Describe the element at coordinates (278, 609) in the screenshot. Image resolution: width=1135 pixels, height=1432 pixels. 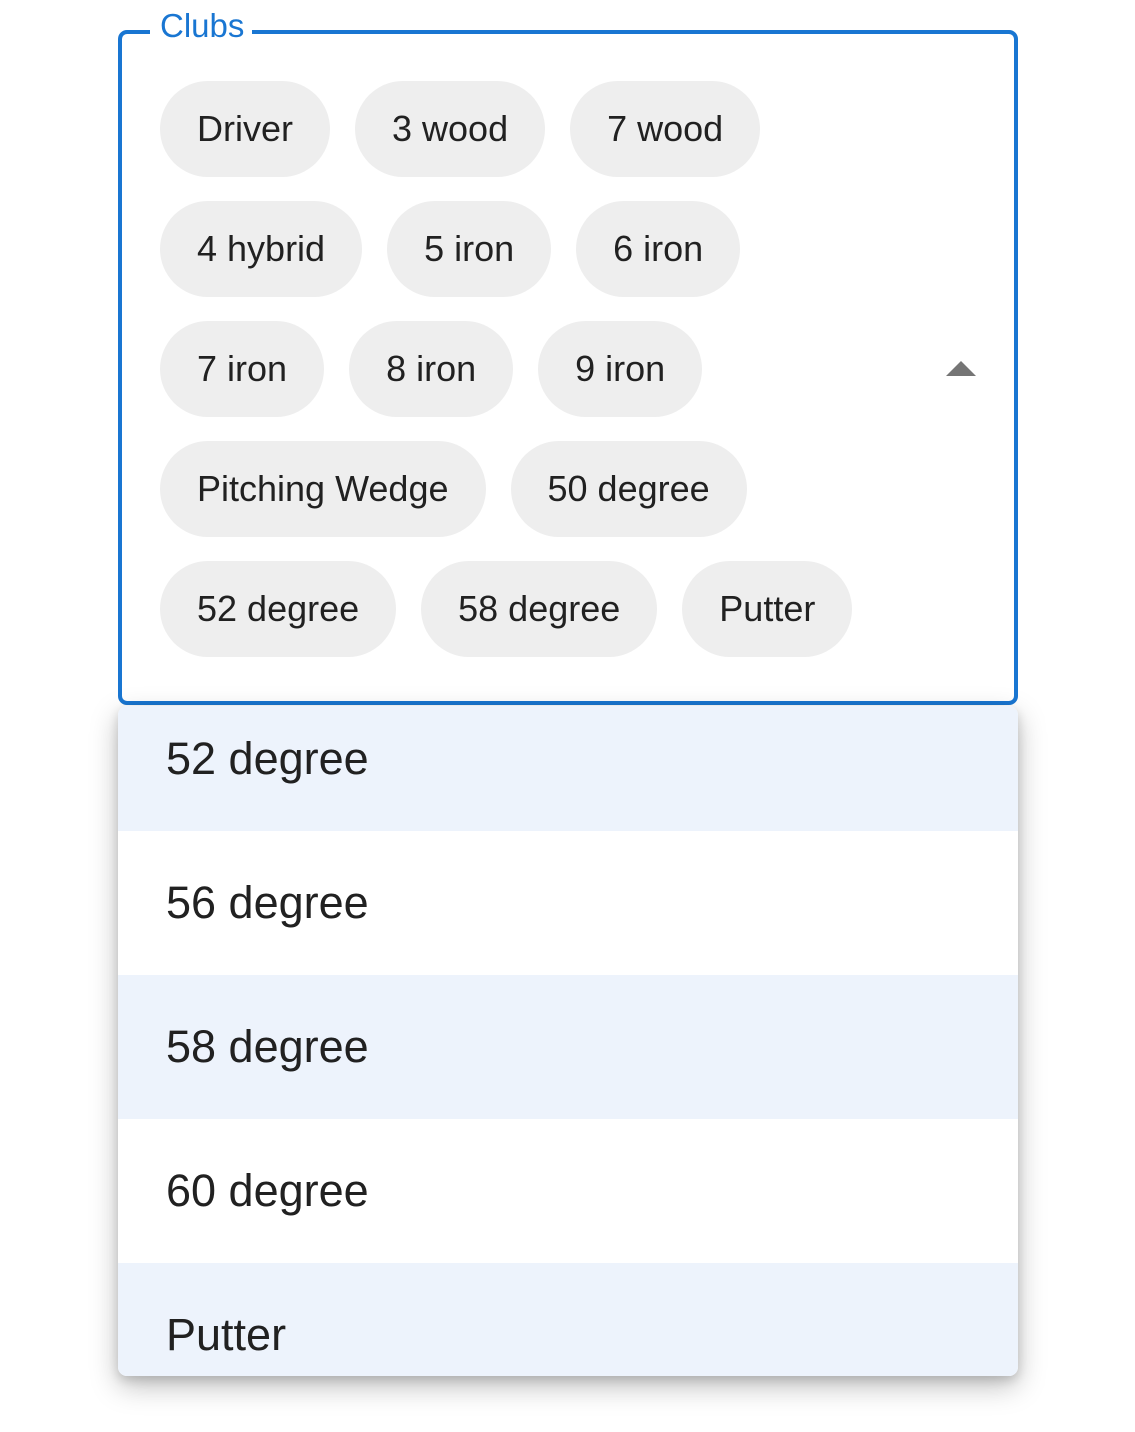
I see `chip: 52 degree` at that location.